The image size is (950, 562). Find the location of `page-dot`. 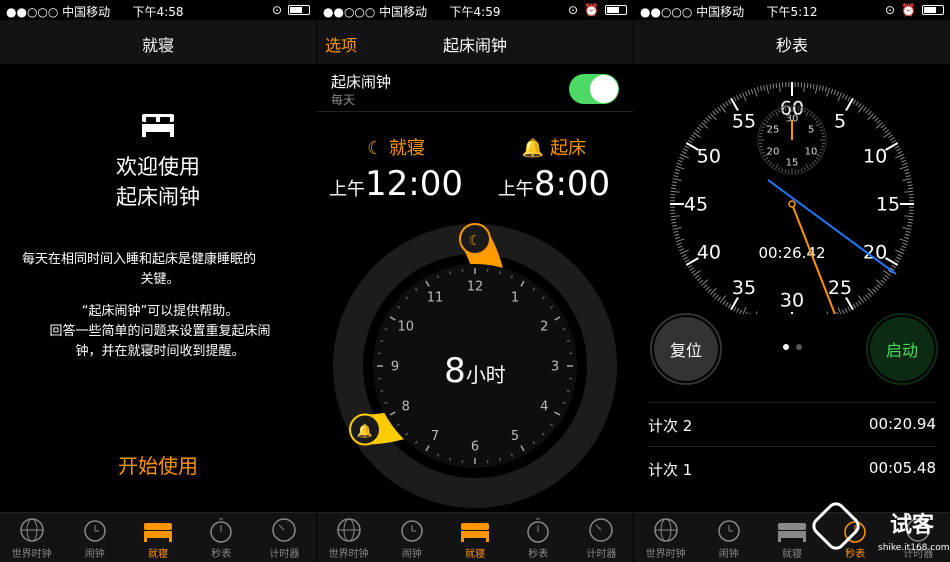

page-dot is located at coordinates (798, 347).